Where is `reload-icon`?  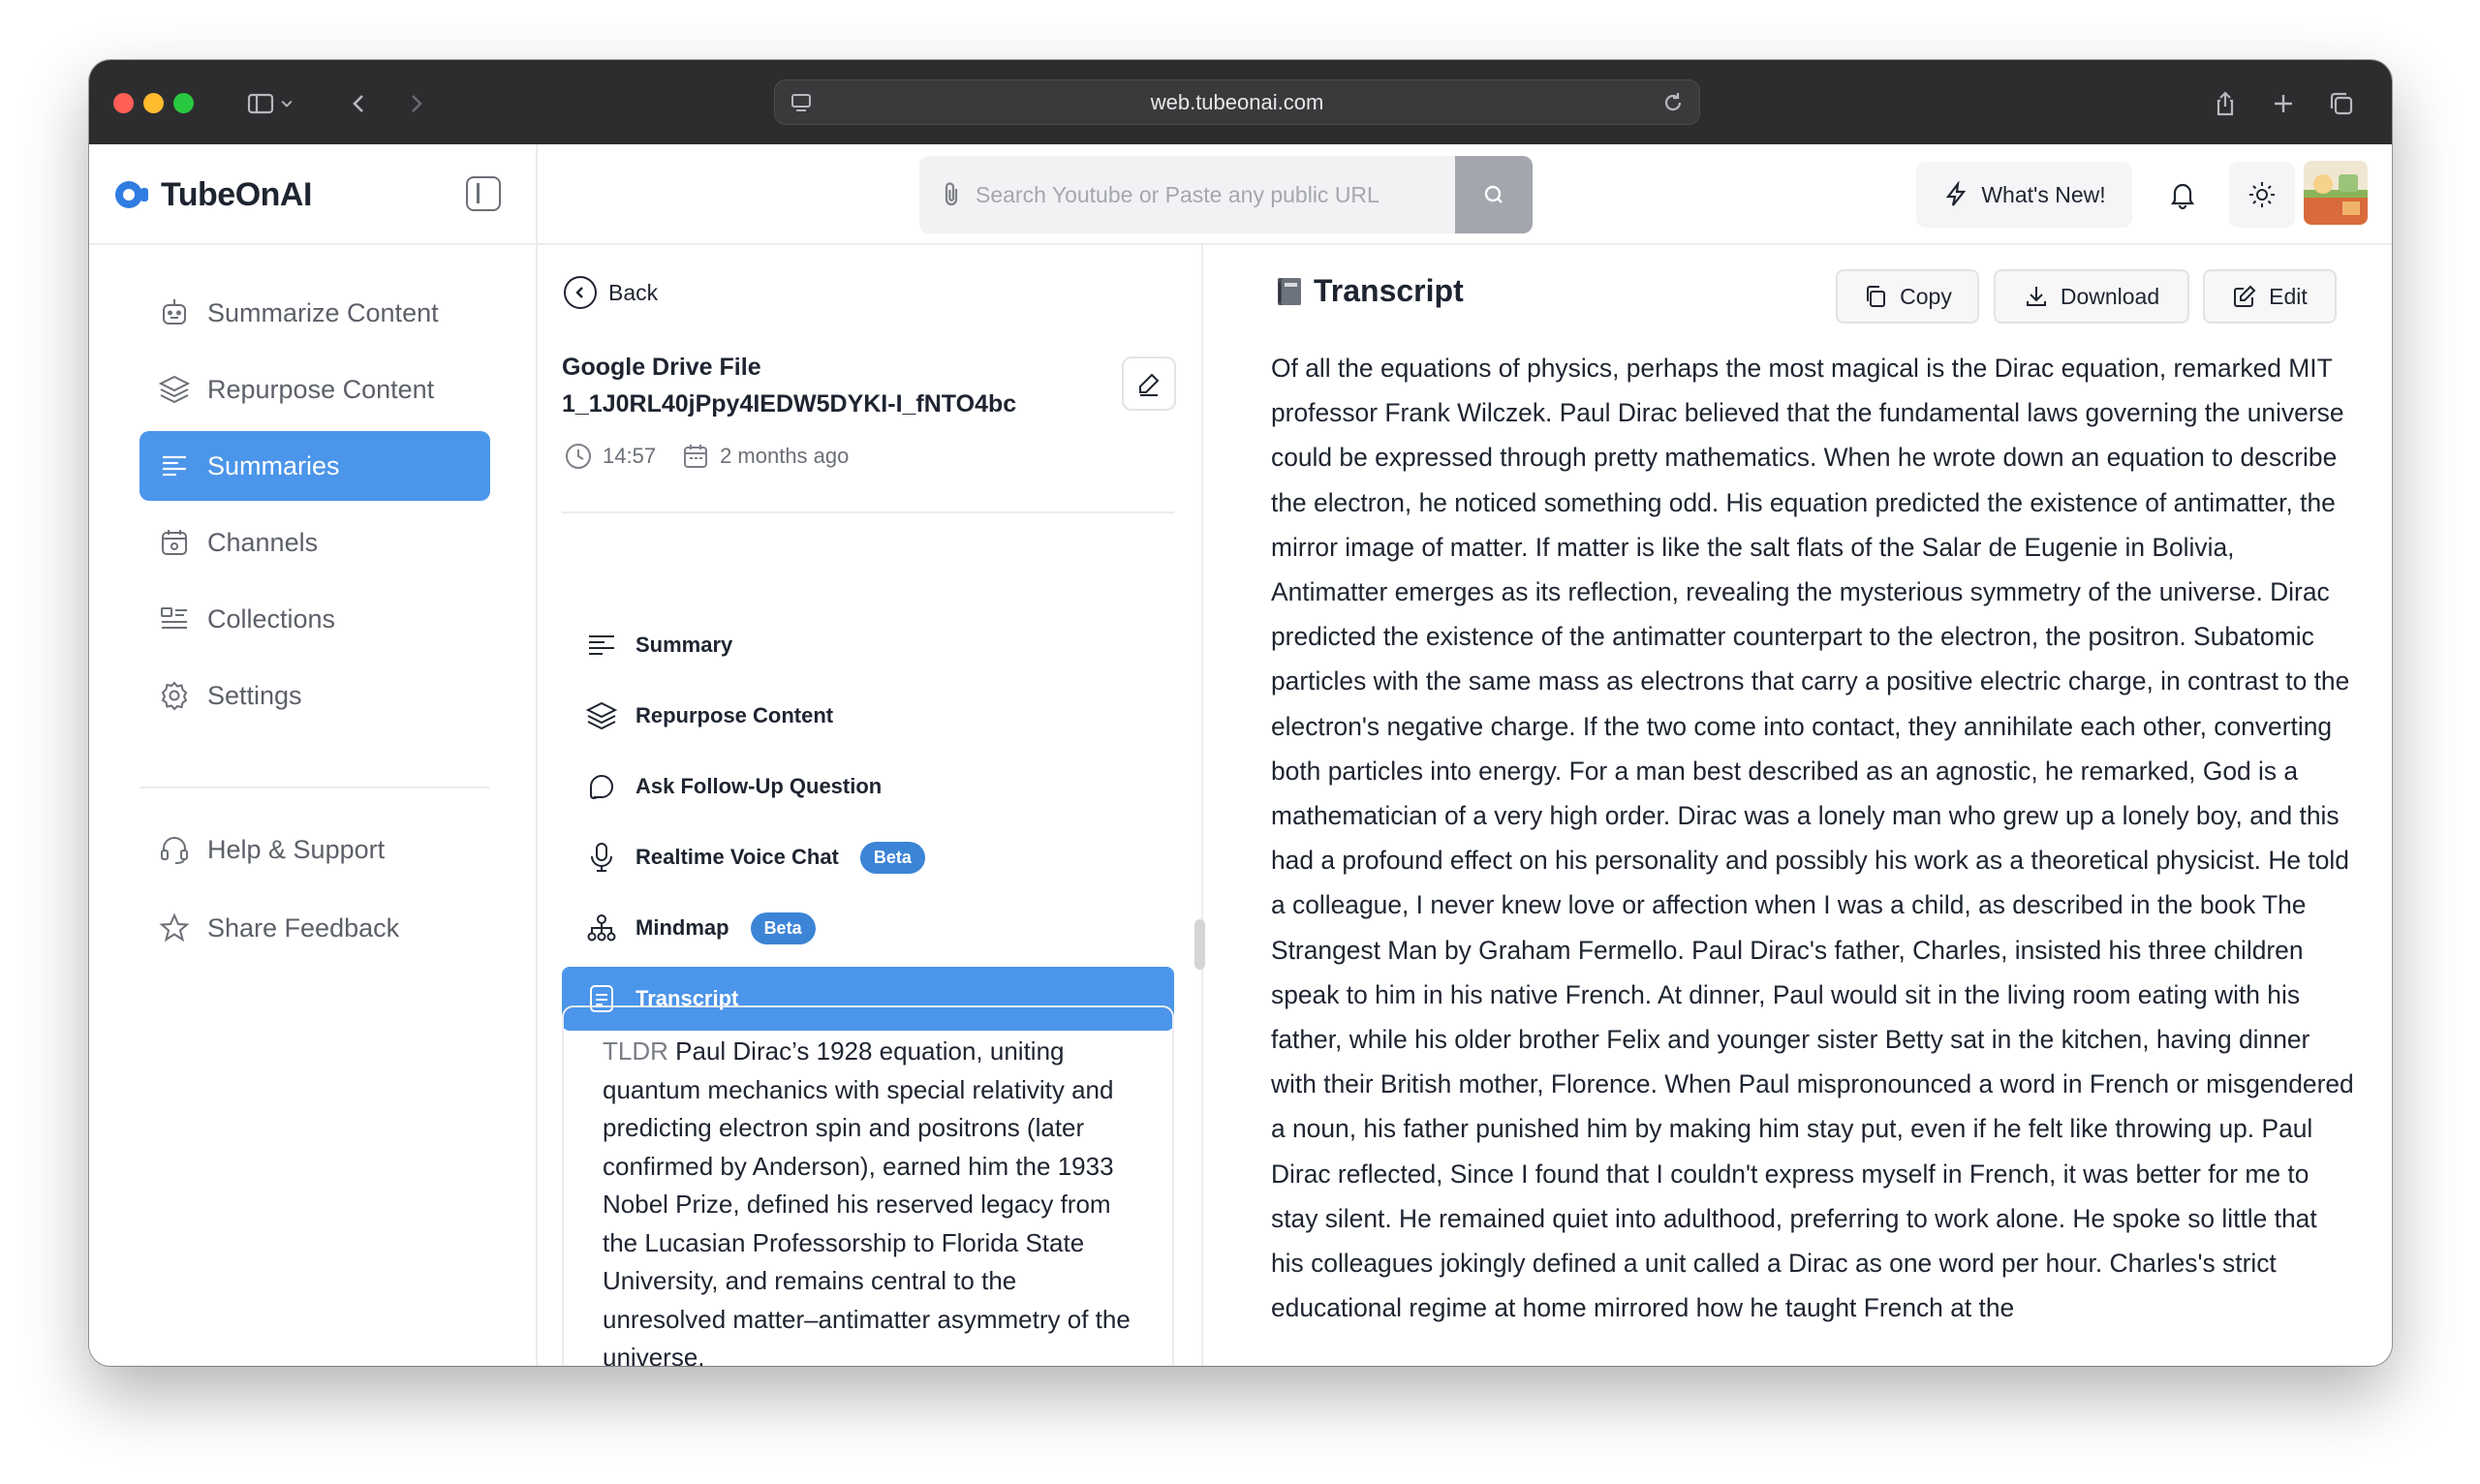
reload-icon is located at coordinates (1673, 102).